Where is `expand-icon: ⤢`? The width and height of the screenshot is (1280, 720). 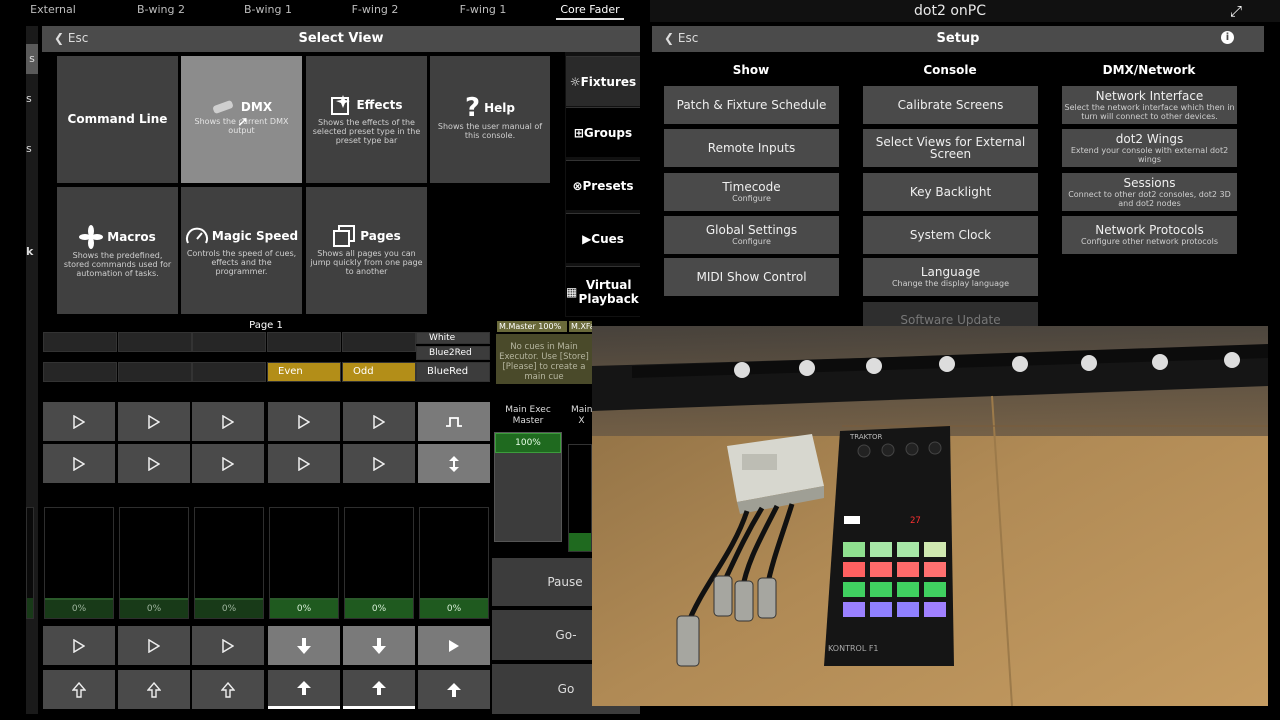
expand-icon: ⤢ is located at coordinates (1236, 11).